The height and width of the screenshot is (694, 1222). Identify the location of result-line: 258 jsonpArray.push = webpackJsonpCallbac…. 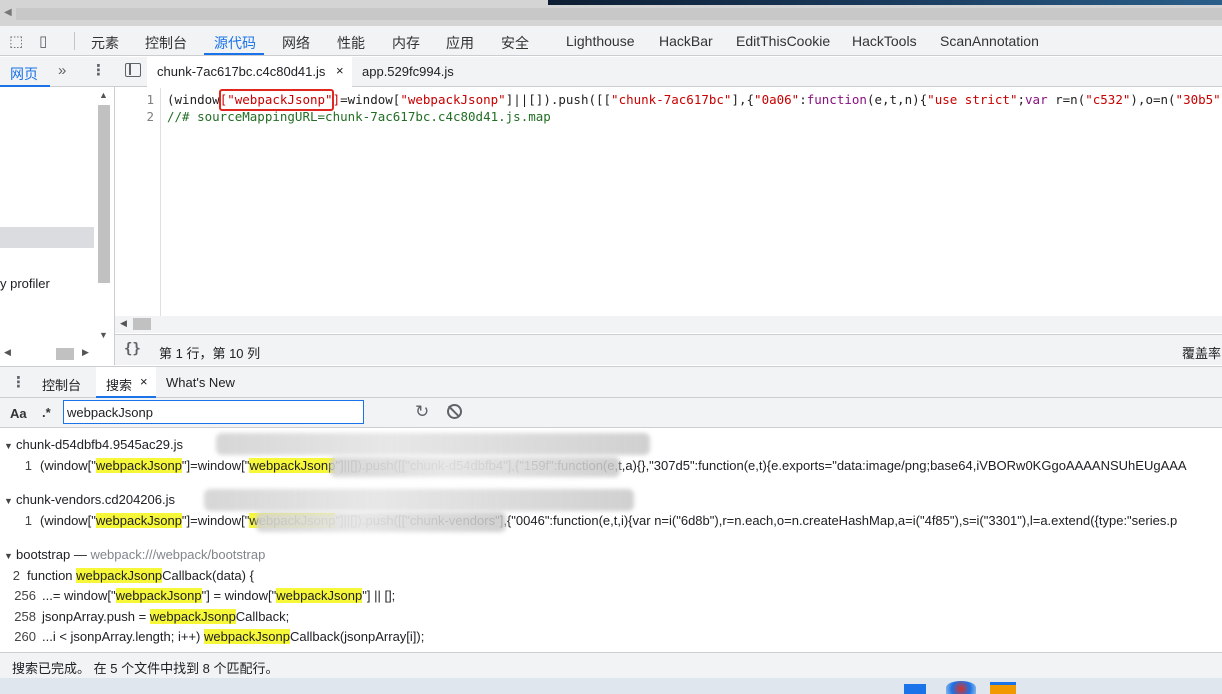
(144, 616).